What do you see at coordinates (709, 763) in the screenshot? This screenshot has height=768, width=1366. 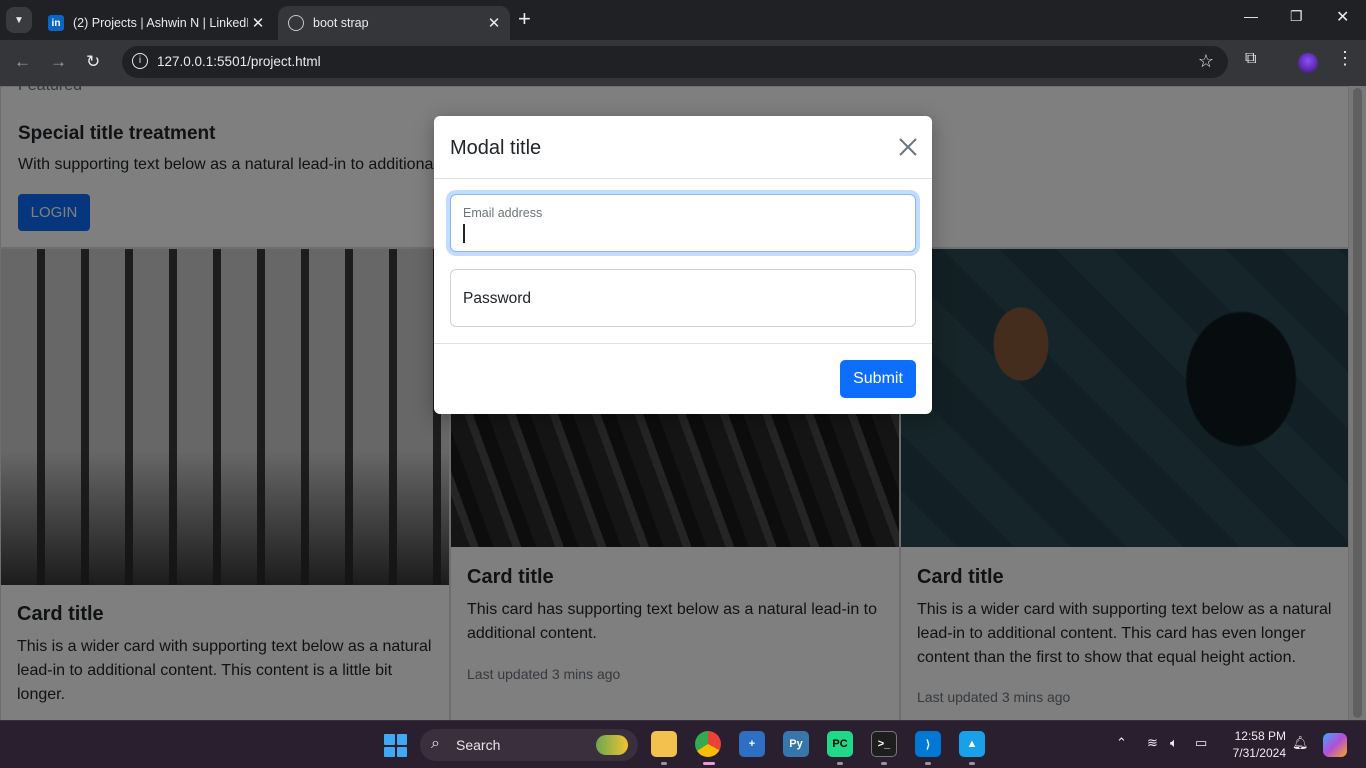 I see `active-indicator` at bounding box center [709, 763].